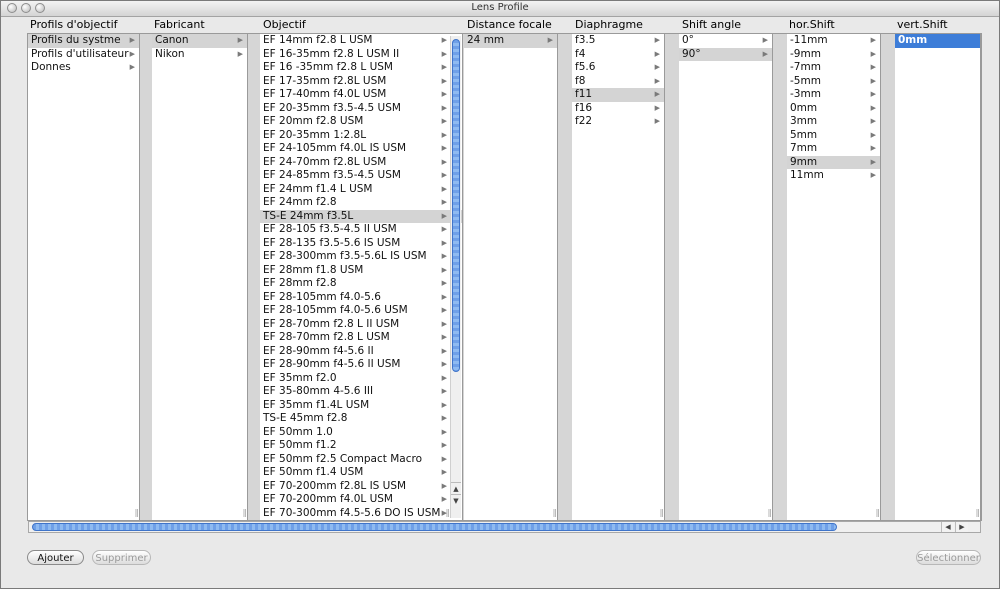  I want to click on horizontal-scrollbar: ◀ ▶, so click(504, 527).